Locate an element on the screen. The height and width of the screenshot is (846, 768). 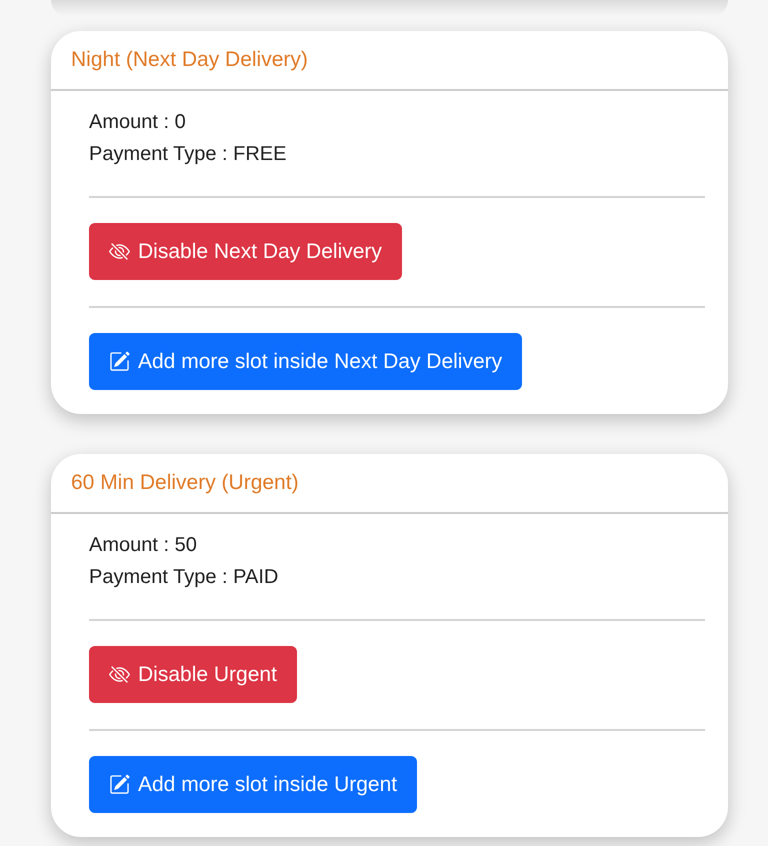
card-title: 60 Min Delivery (Urgent) is located at coordinates (185, 483).